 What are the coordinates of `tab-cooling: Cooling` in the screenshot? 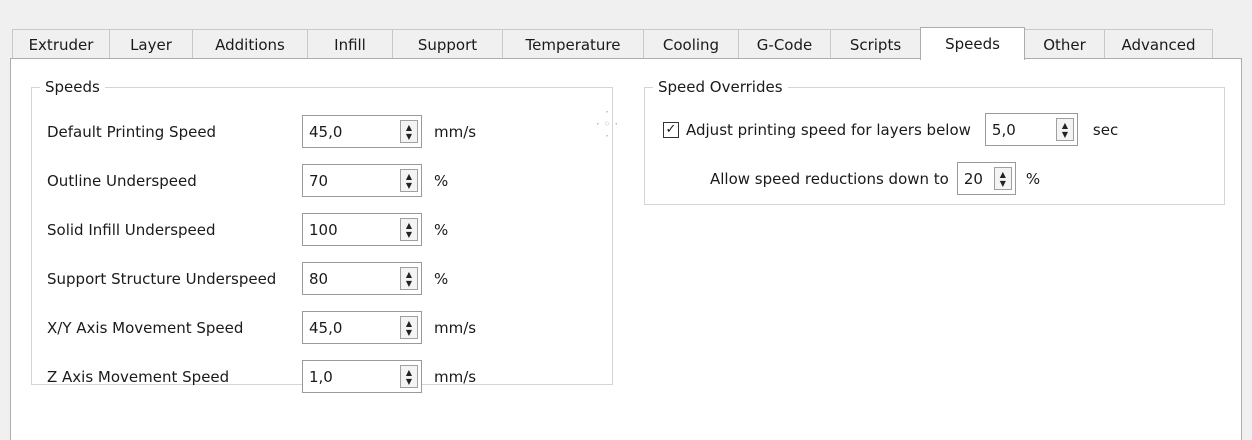 It's located at (691, 44).